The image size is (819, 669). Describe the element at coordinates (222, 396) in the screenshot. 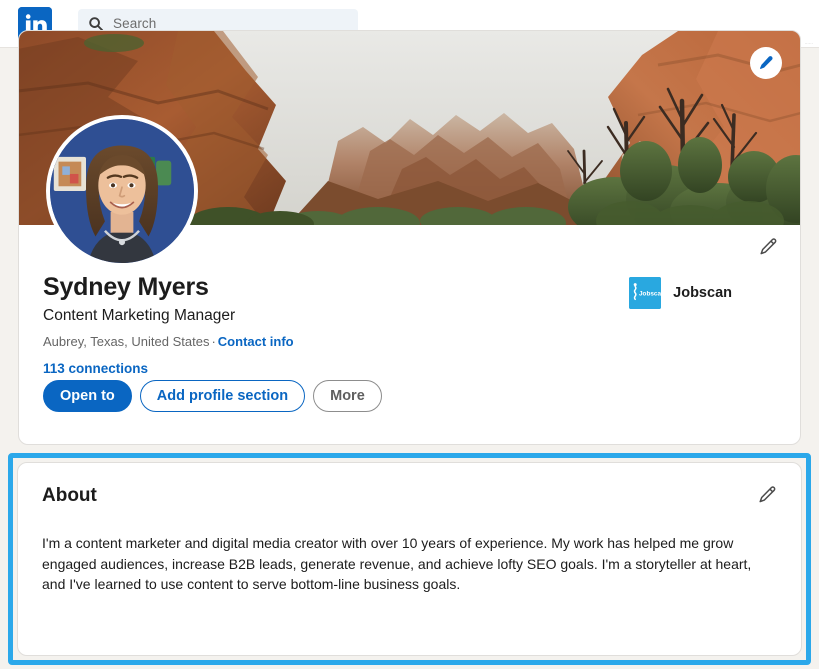

I see `add-profile-section-button: Add profile section` at that location.